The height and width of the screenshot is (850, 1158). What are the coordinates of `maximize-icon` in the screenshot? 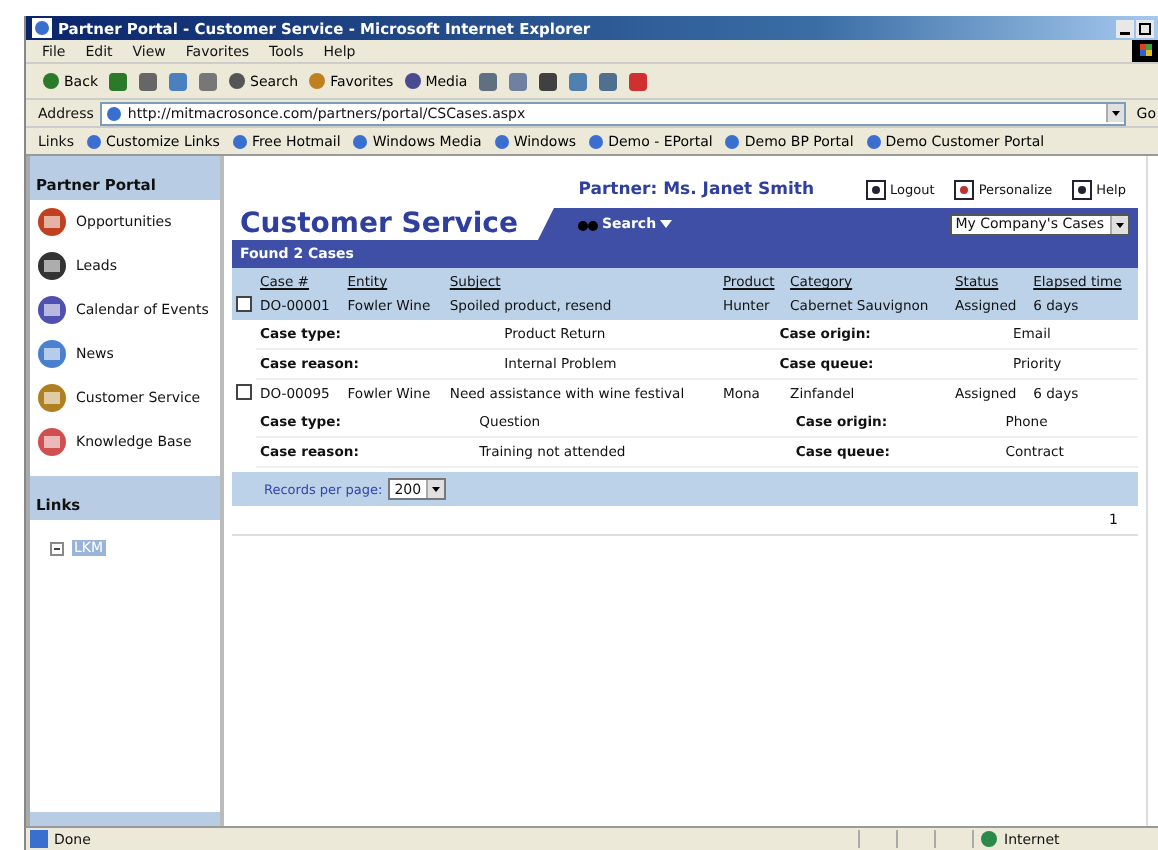 It's located at (1145, 28).